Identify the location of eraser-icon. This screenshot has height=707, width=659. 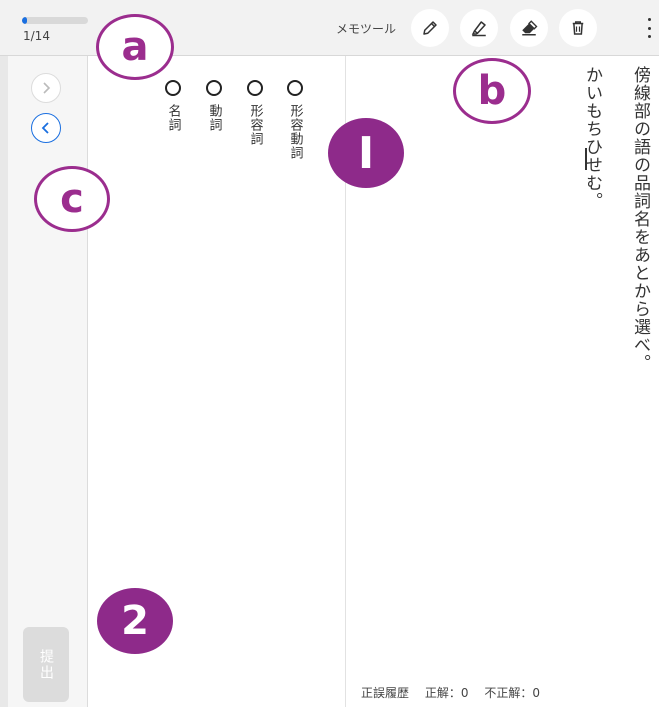
(530, 28).